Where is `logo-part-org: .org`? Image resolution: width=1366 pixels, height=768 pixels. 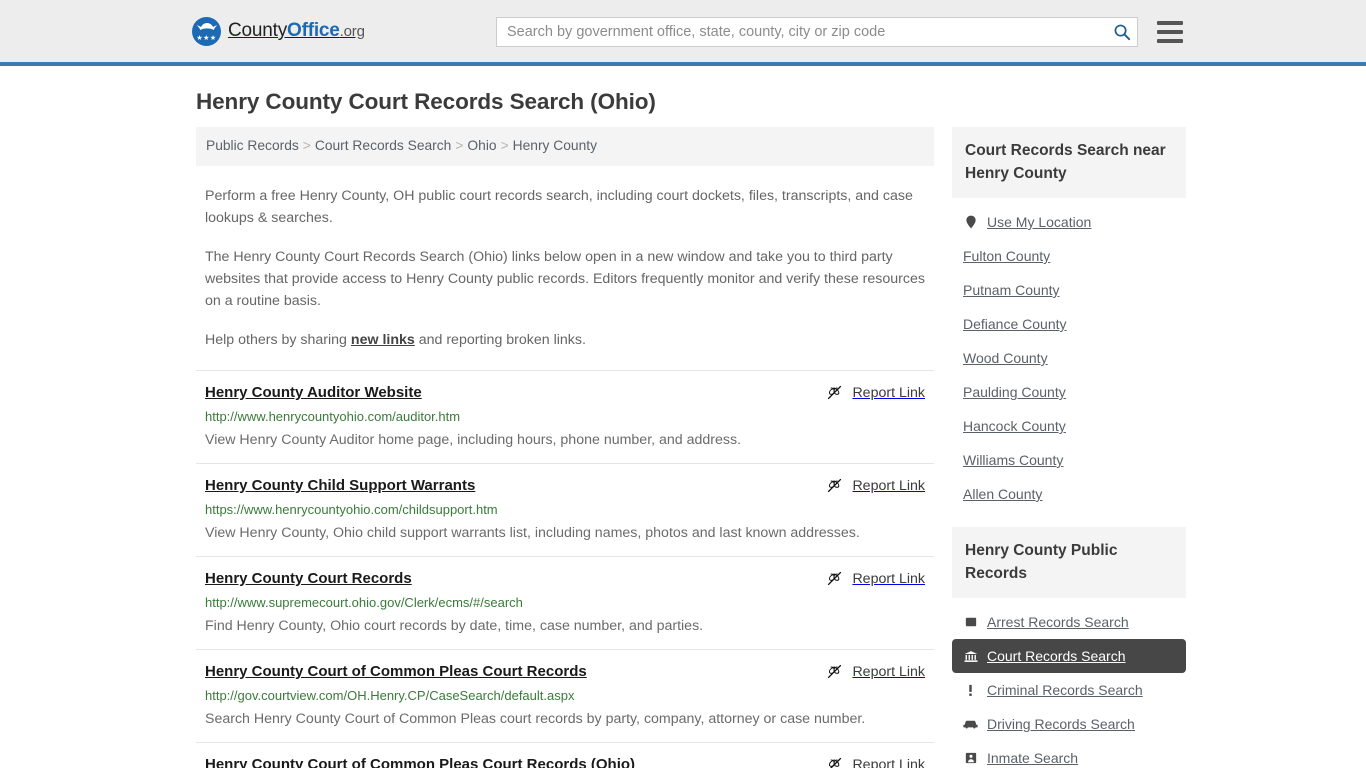 logo-part-org: .org is located at coordinates (352, 31).